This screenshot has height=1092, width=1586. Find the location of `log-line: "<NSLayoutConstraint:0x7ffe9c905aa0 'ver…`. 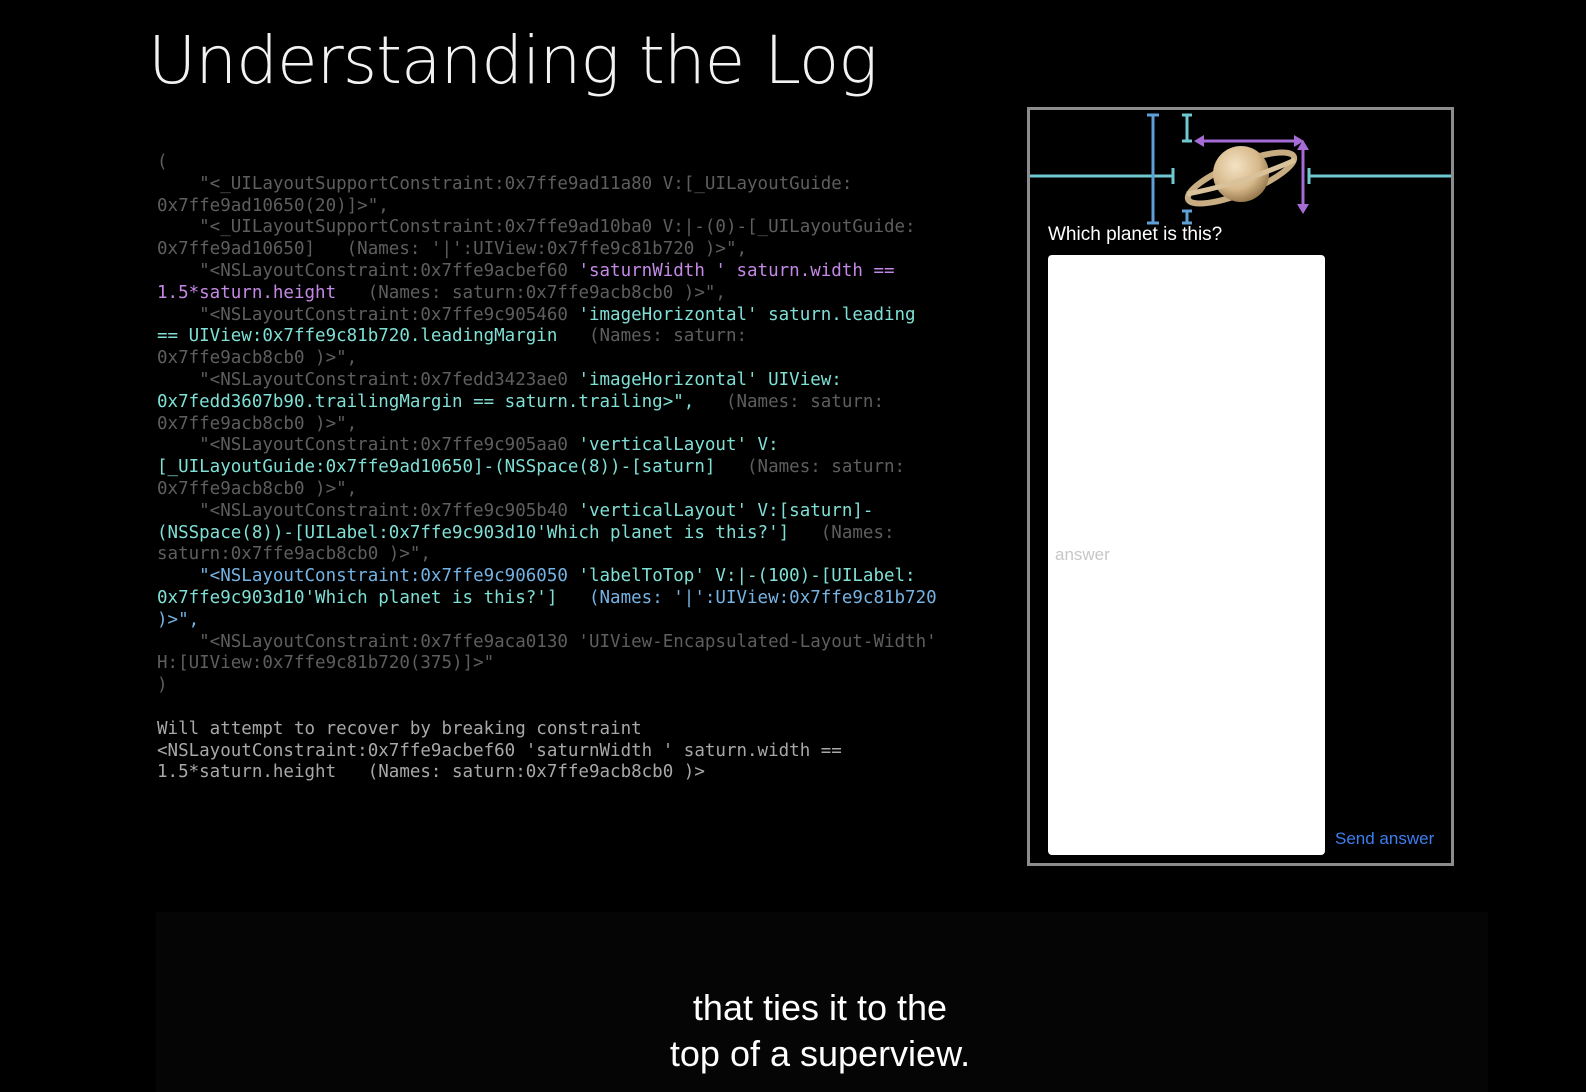

log-line: "<NSLayoutConstraint:0x7ffe9c905aa0 'ver… is located at coordinates (587, 446).